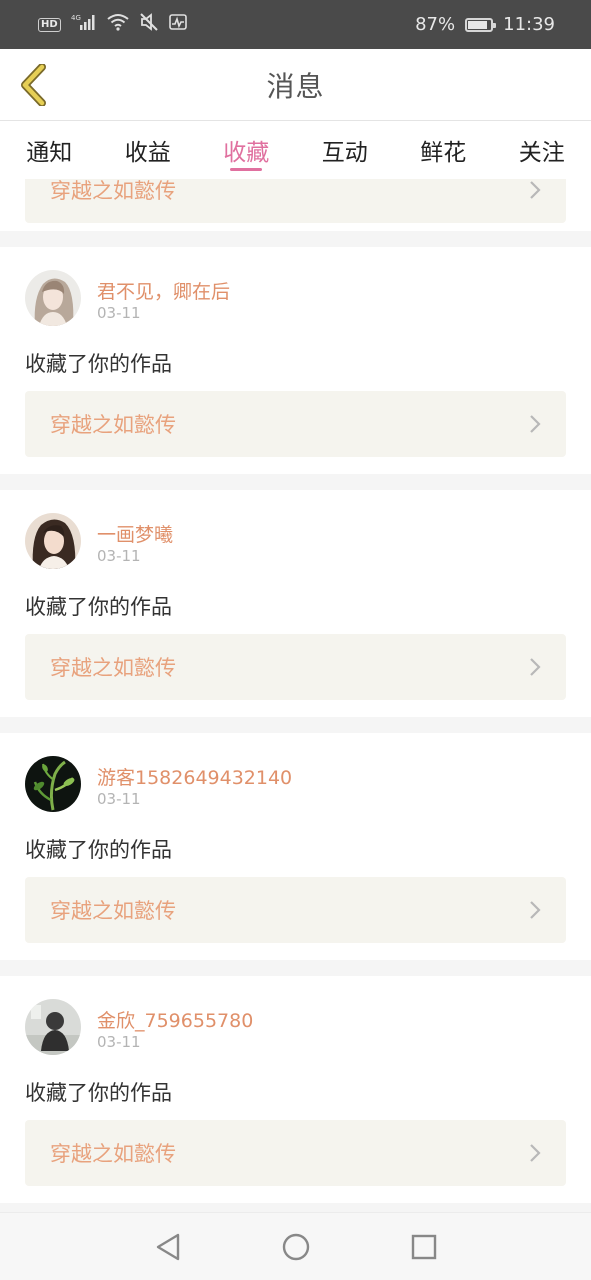  I want to click on status-icons-left: HD 4G, so click(112, 24).